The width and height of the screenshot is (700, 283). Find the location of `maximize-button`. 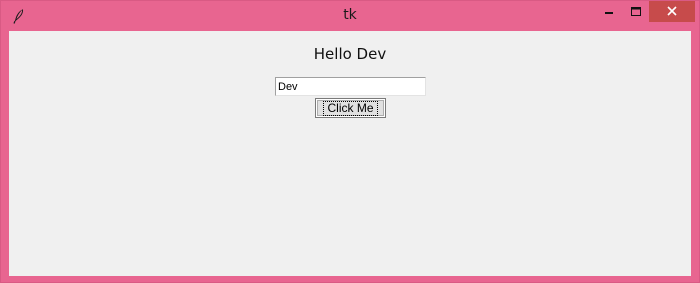

maximize-button is located at coordinates (636, 11).